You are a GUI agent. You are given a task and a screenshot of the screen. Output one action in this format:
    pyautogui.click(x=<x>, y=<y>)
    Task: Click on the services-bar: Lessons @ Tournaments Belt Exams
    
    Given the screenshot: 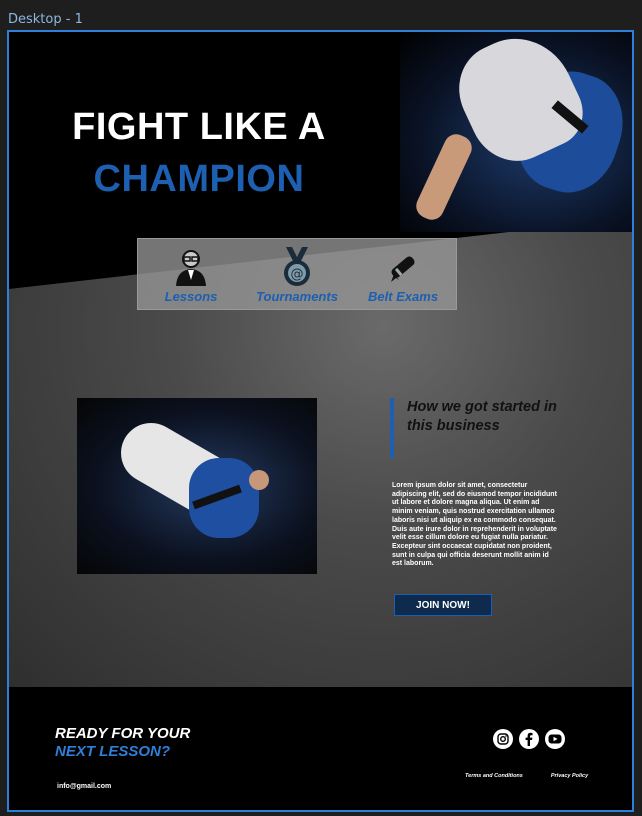 What is the action you would take?
    pyautogui.click(x=297, y=274)
    